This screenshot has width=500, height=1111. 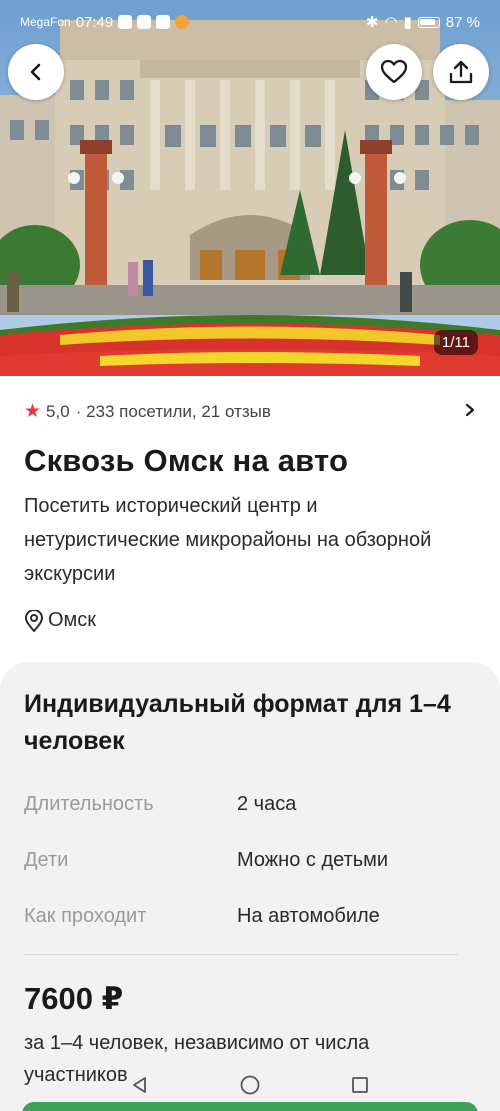 I want to click on square-recents-icon, so click(x=360, y=1085).